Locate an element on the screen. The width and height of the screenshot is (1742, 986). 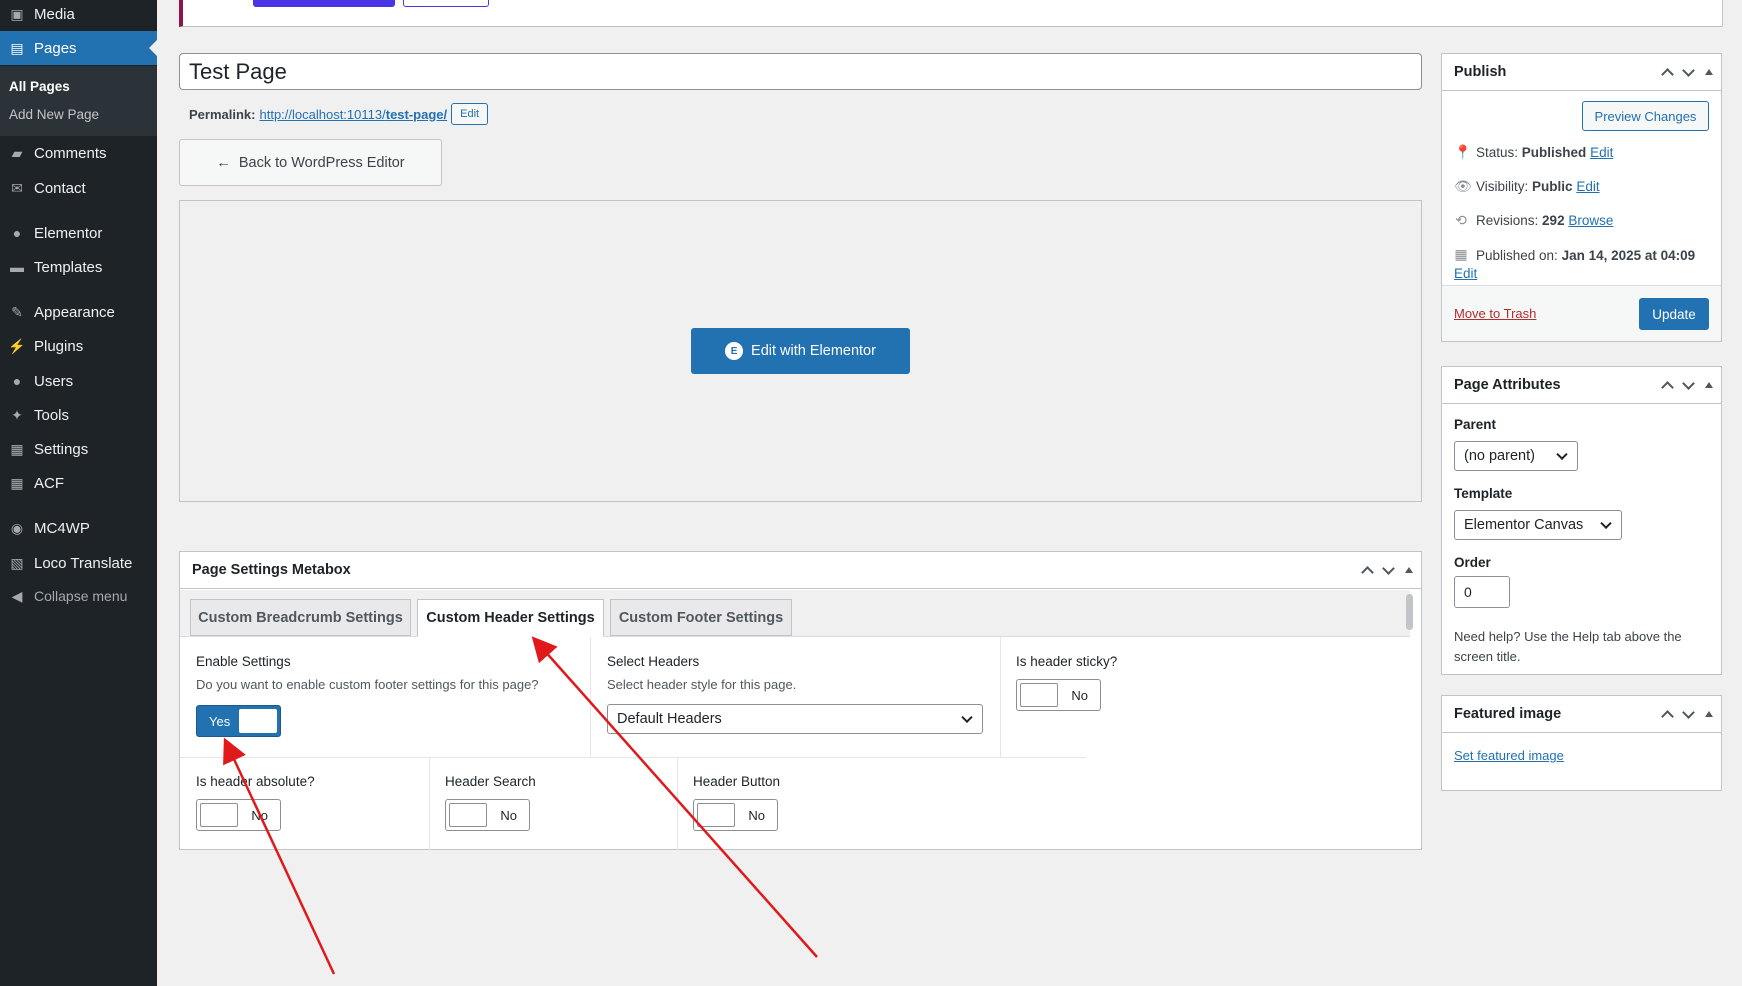
sidebar-item-label: Templates is located at coordinates (68, 267).